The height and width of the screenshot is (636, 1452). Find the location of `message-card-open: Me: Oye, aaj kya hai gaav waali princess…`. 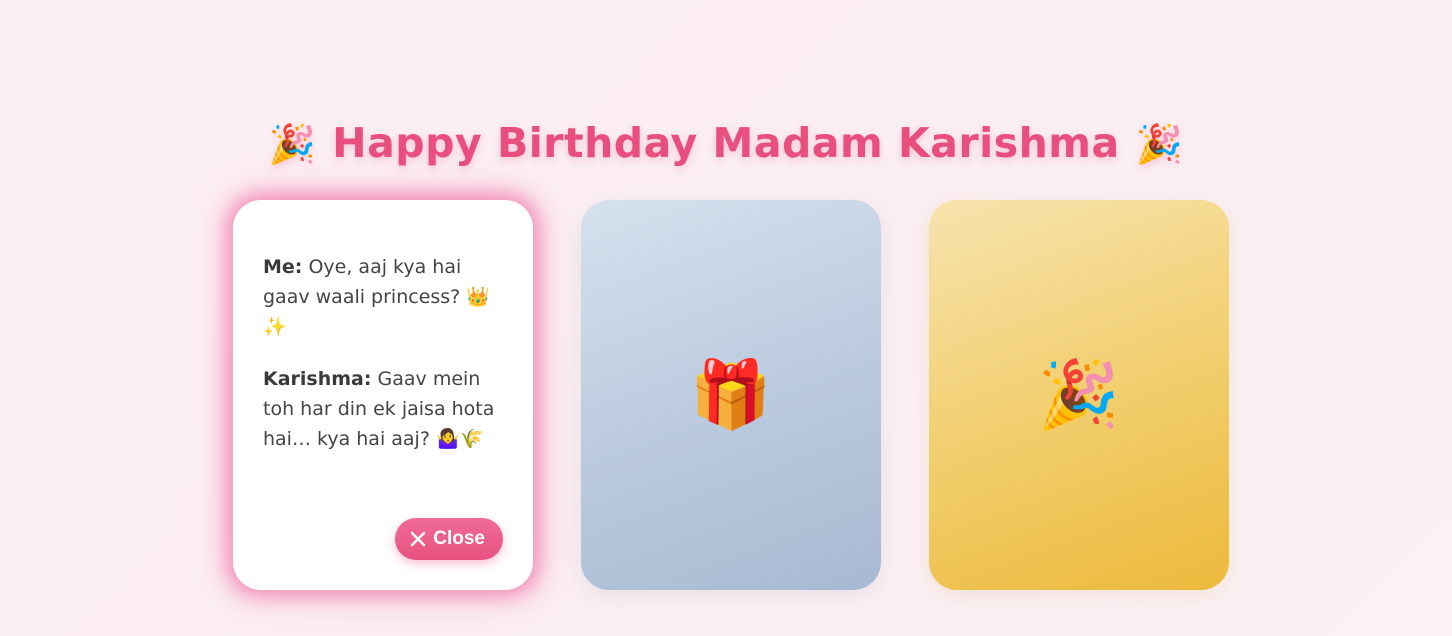

message-card-open: Me: Oye, aaj kya hai gaav waali princess… is located at coordinates (383, 395).